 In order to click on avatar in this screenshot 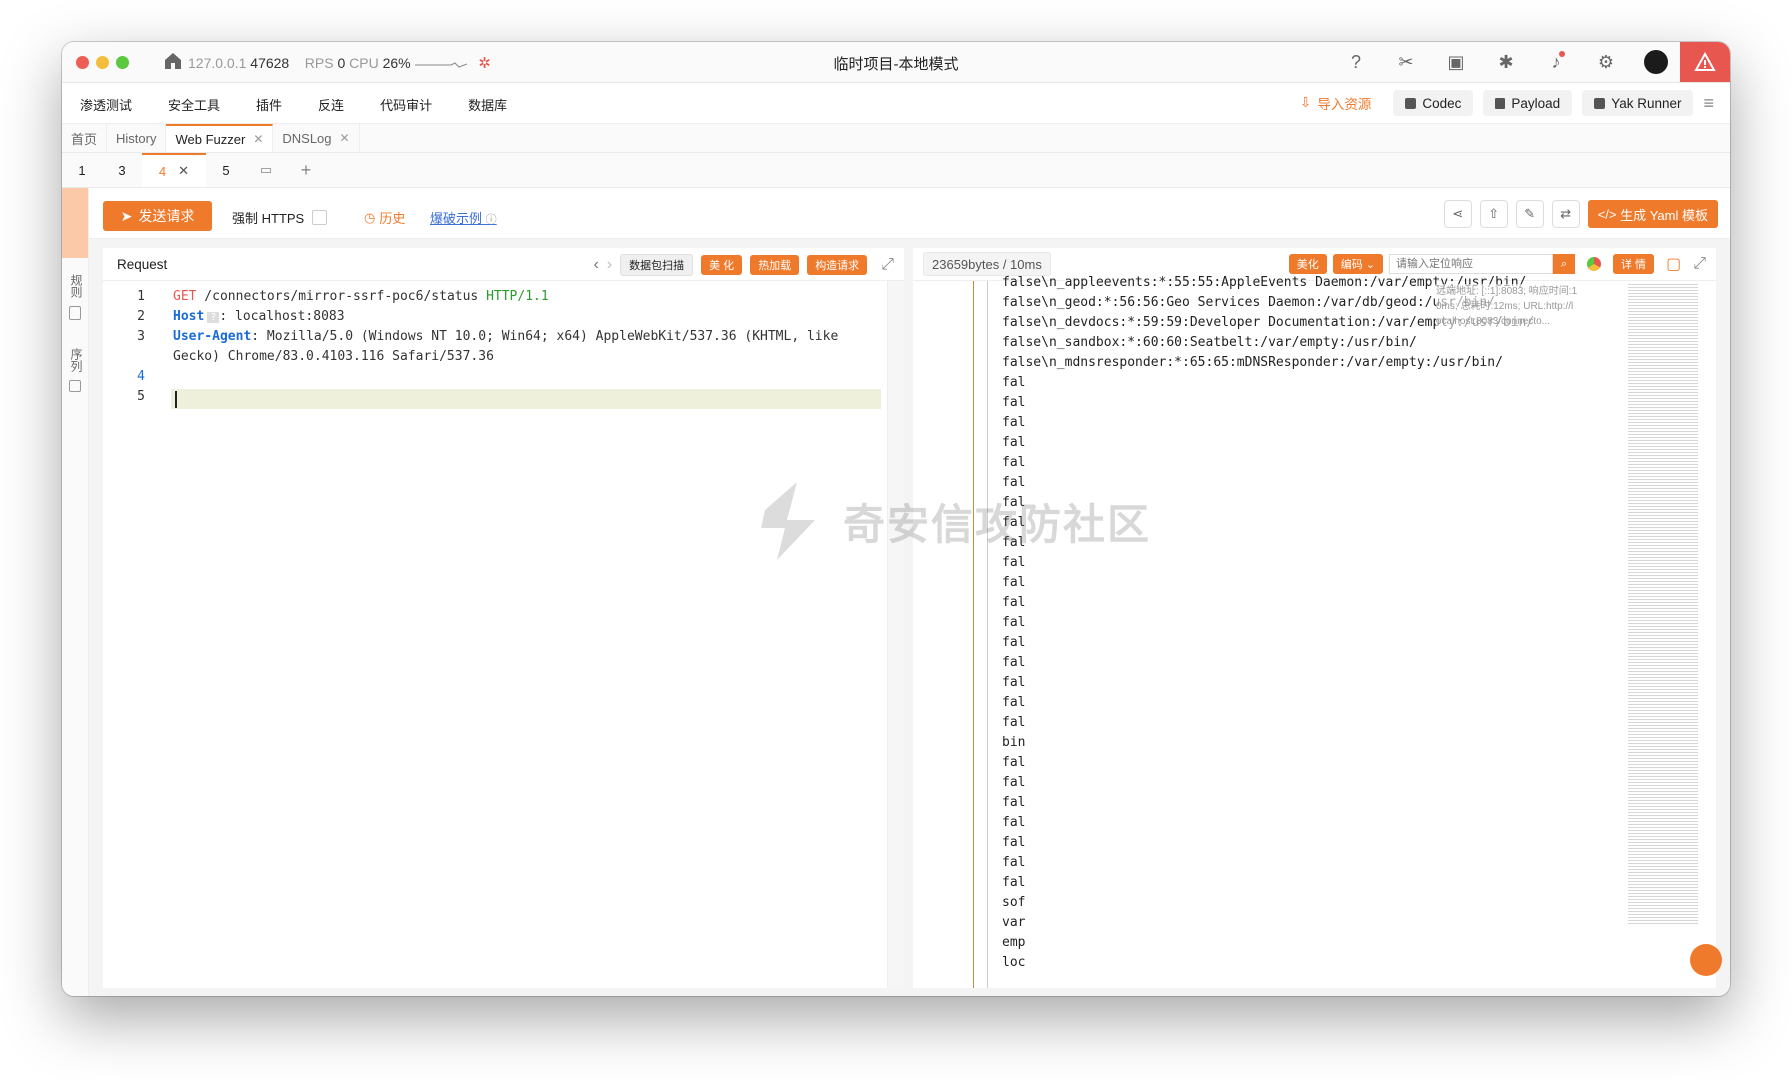, I will do `click(1656, 62)`.